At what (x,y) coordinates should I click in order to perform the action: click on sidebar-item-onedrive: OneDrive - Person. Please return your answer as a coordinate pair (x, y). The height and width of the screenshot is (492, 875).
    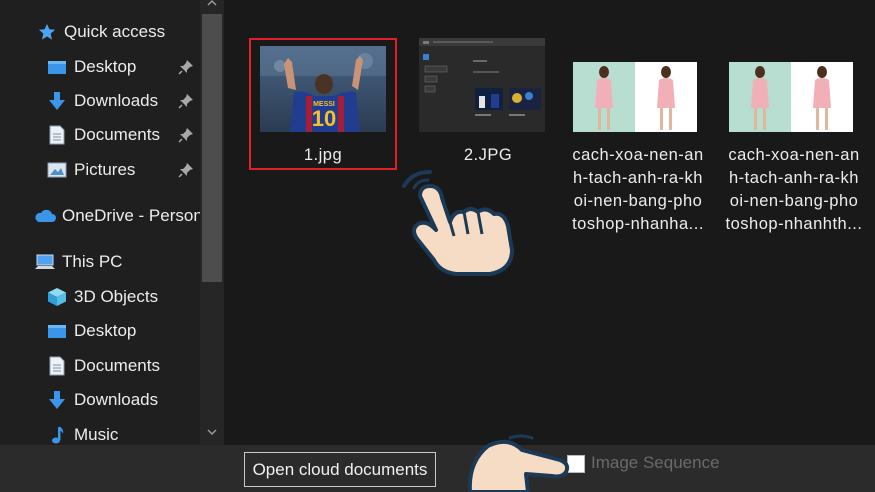
    Looking at the image, I should click on (118, 216).